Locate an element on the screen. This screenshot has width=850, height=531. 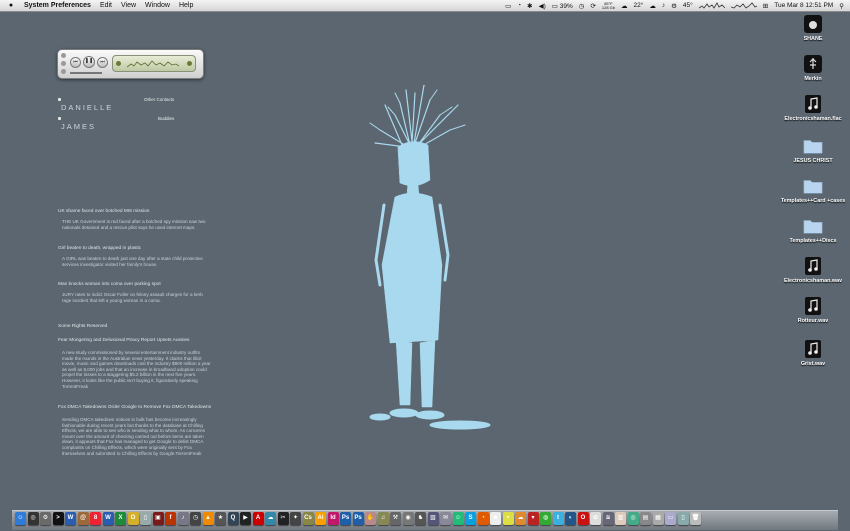
dock-disk-utility-icon: ◉ is located at coordinates (408, 518).